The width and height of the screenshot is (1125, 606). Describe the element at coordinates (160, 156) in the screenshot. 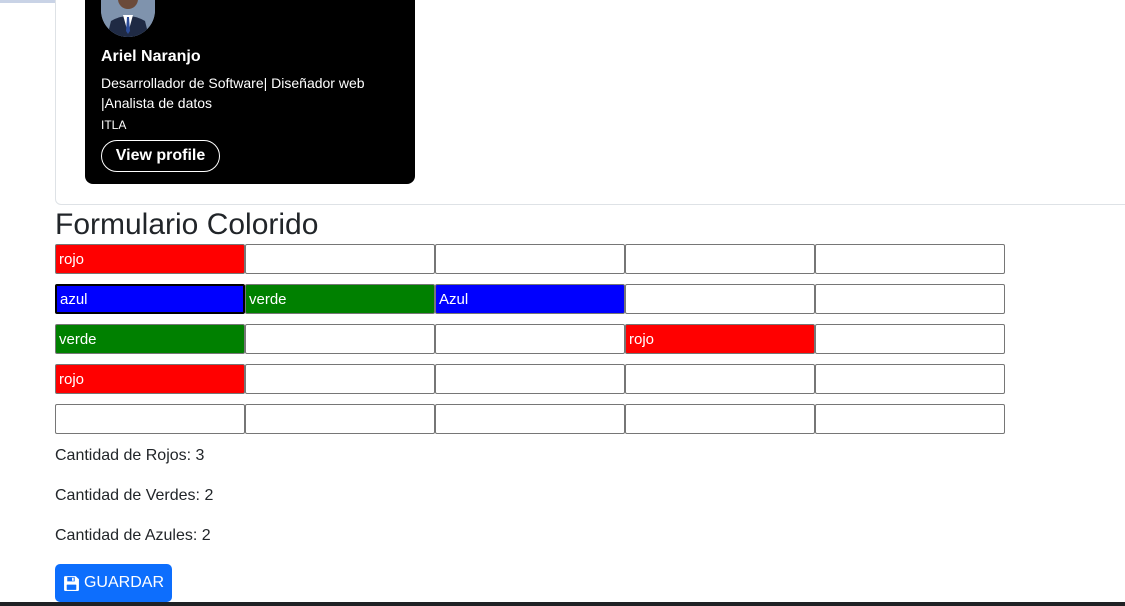

I see `view-profile-button: View profile` at that location.